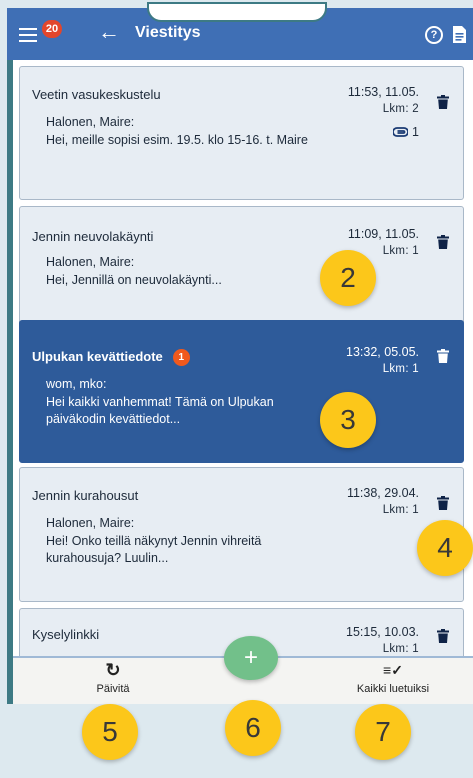 The width and height of the screenshot is (473, 778). I want to click on refresh-icon: ↻, so click(113, 670).